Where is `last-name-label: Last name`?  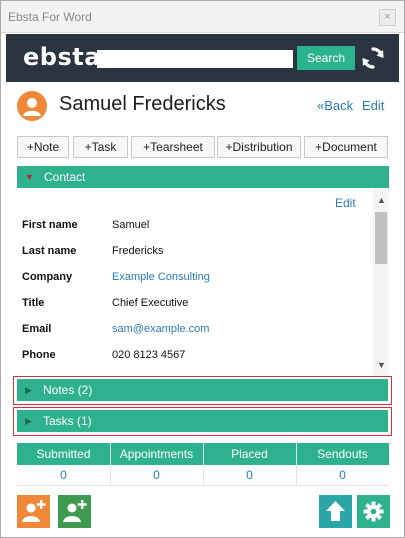 last-name-label: Last name is located at coordinates (49, 251).